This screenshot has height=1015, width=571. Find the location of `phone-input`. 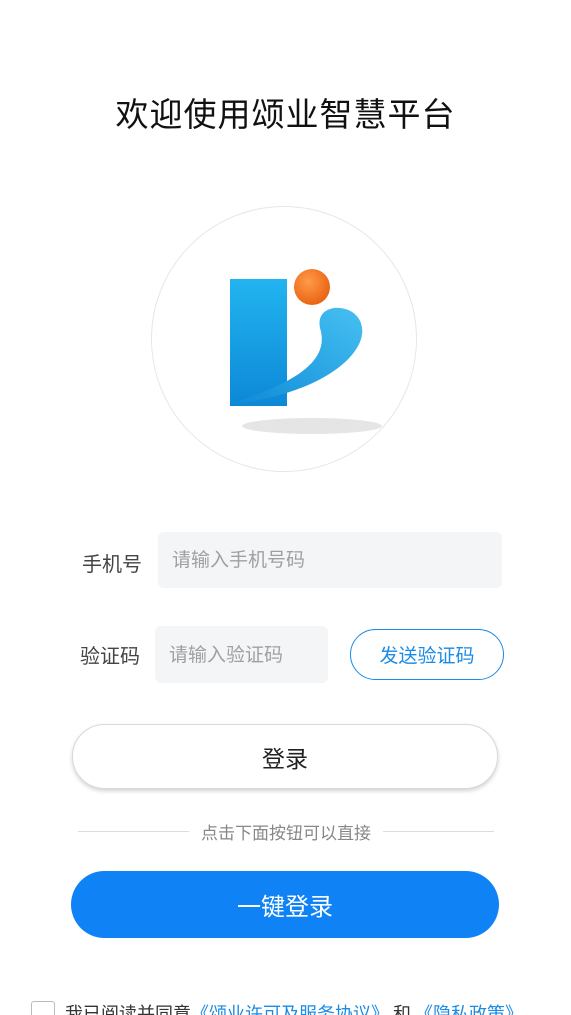

phone-input is located at coordinates (337, 560).